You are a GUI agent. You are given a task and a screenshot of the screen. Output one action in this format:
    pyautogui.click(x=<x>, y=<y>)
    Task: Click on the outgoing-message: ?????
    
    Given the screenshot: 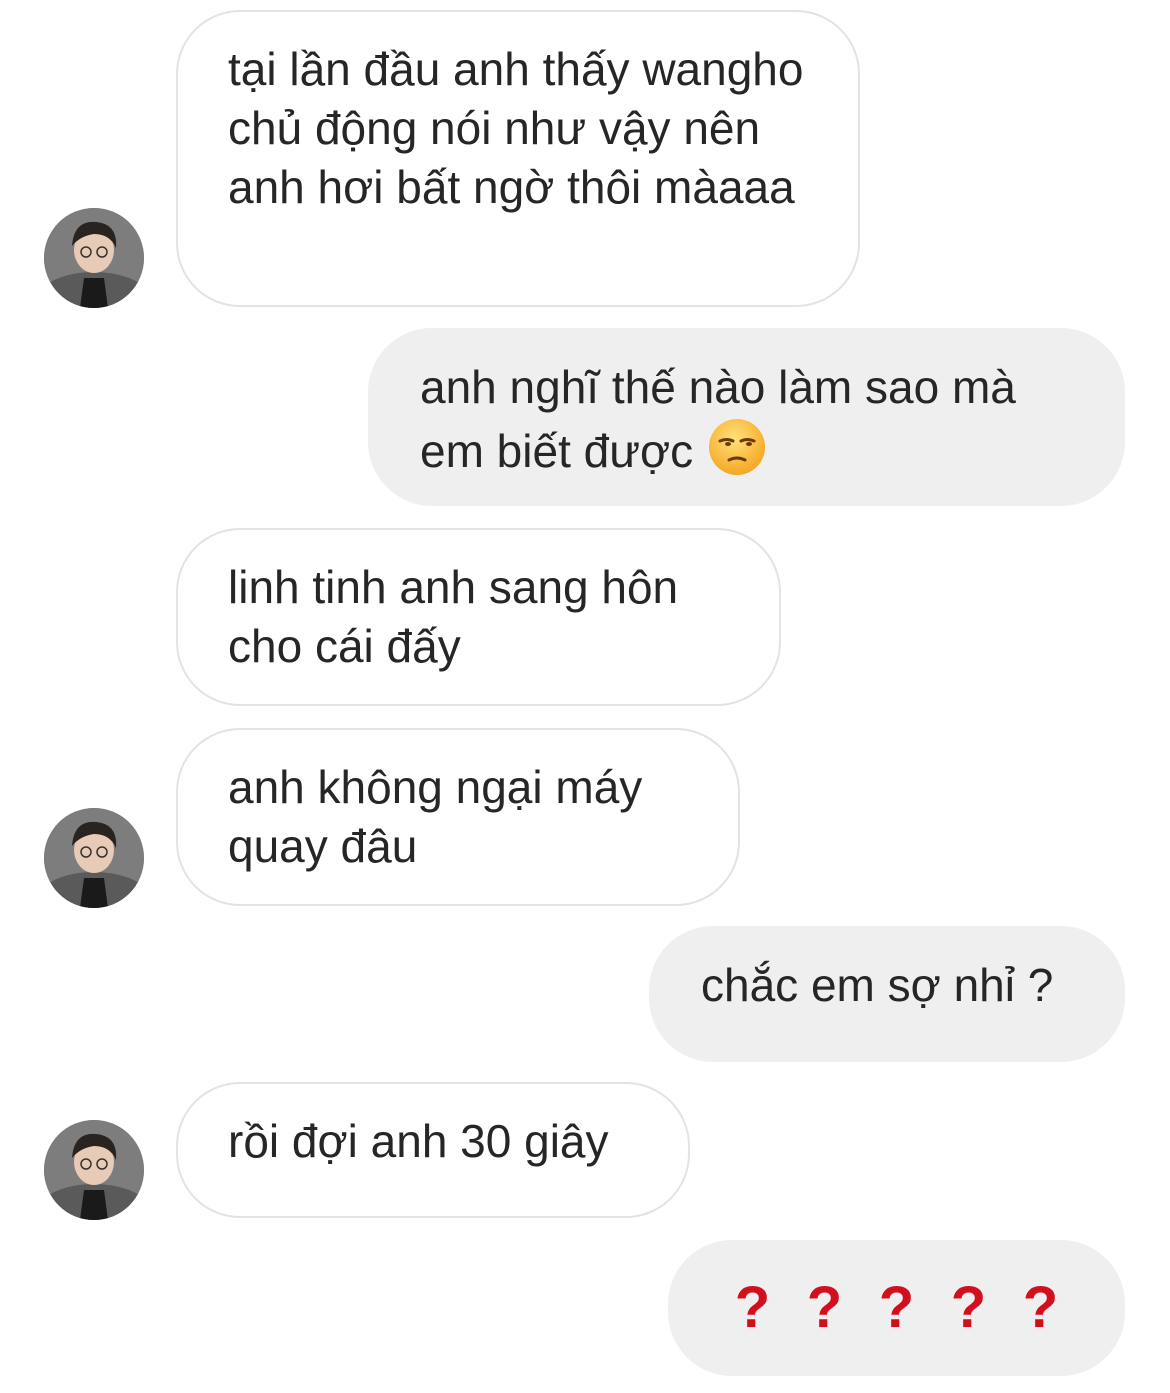 What is the action you would take?
    pyautogui.click(x=896, y=1308)
    